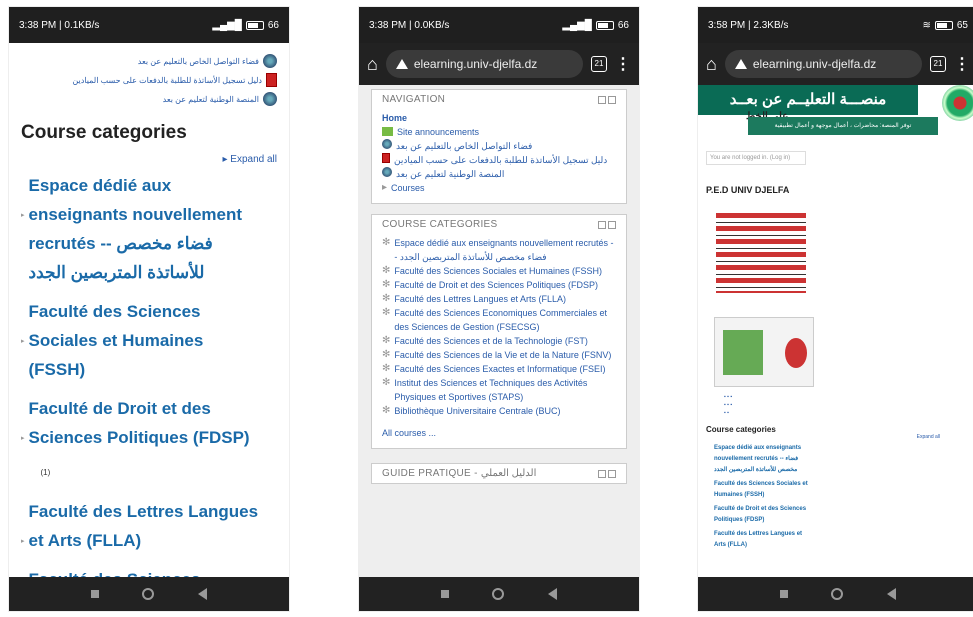  I want to click on link-label: فضاء التواصل الخاص بالتعليم عن بعد, so click(198, 61).